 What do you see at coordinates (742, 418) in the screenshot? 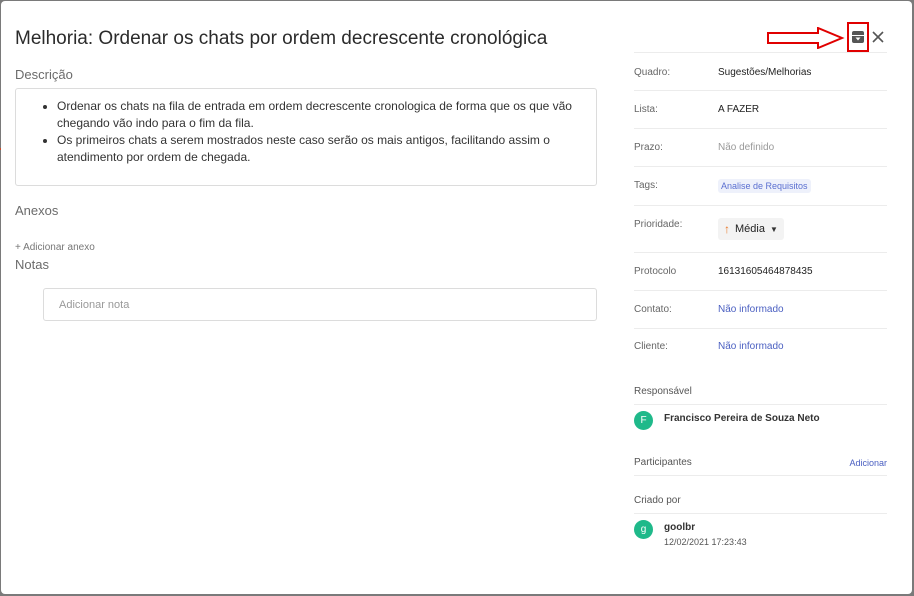
I see `responsavel-name: Francisco Pereira de Souza Neto` at bounding box center [742, 418].